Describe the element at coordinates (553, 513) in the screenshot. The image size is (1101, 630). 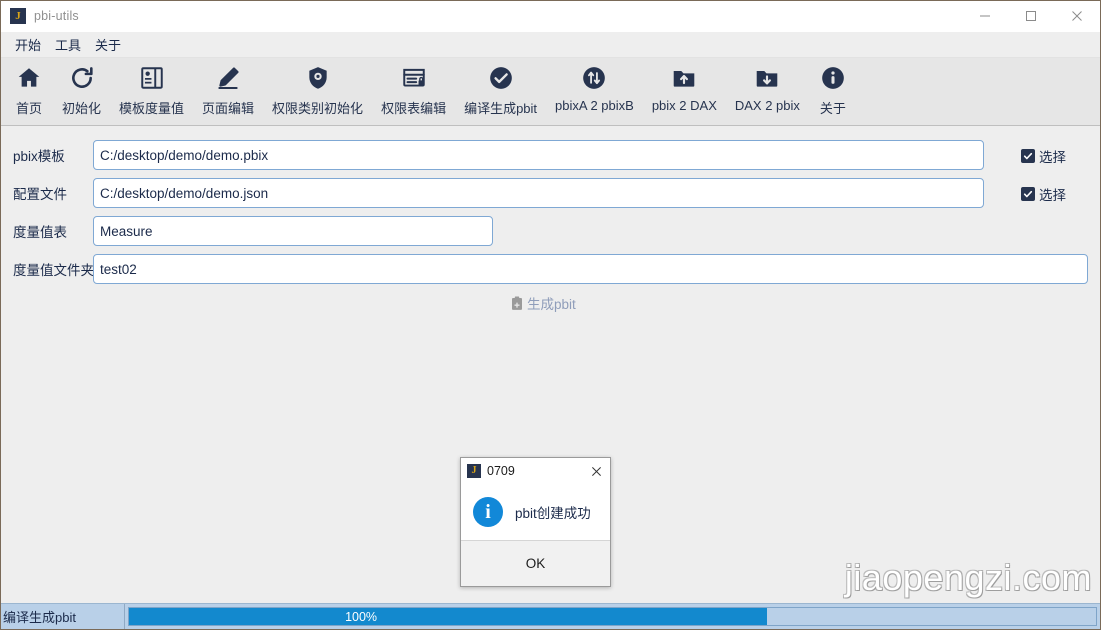
I see `dialog-message: pbit创建成功` at that location.